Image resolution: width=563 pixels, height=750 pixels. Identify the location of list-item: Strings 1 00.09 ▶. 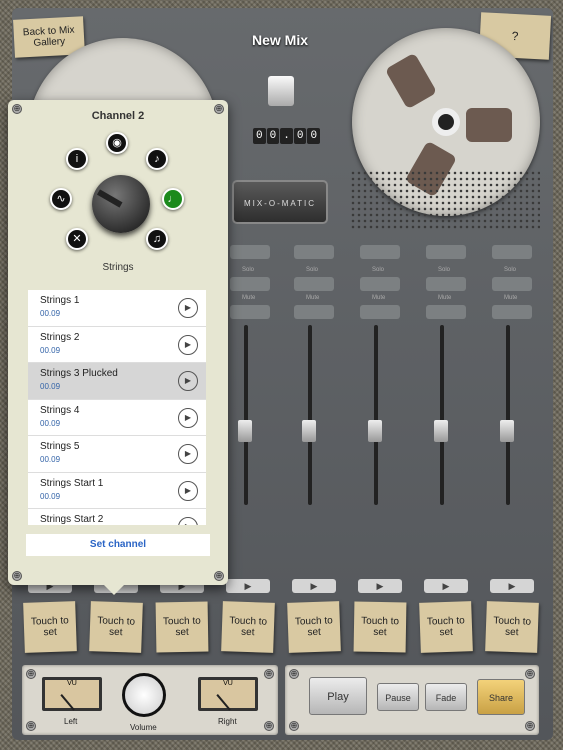
(117, 308).